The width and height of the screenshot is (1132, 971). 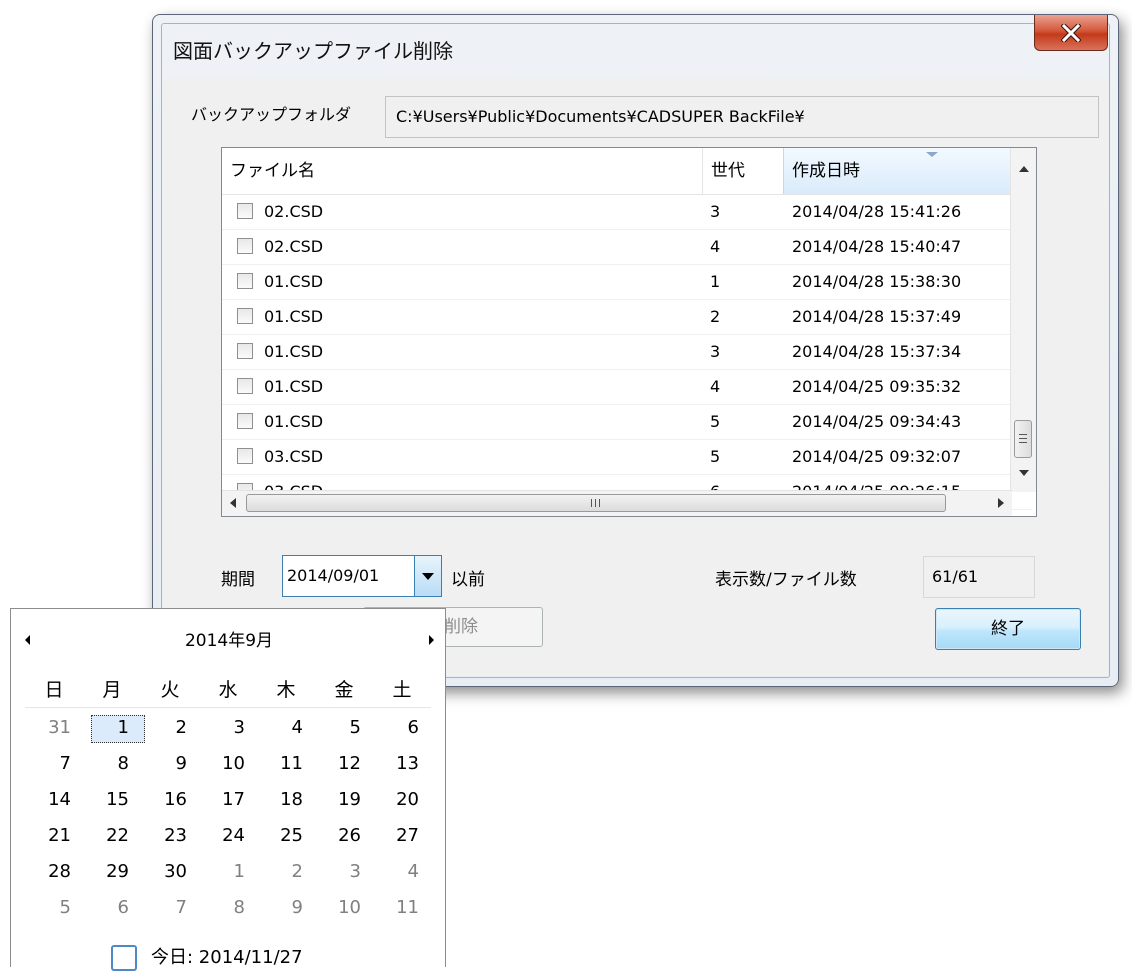 What do you see at coordinates (227, 958) in the screenshot?
I see `today-link: 今日: 2014/11/27` at bounding box center [227, 958].